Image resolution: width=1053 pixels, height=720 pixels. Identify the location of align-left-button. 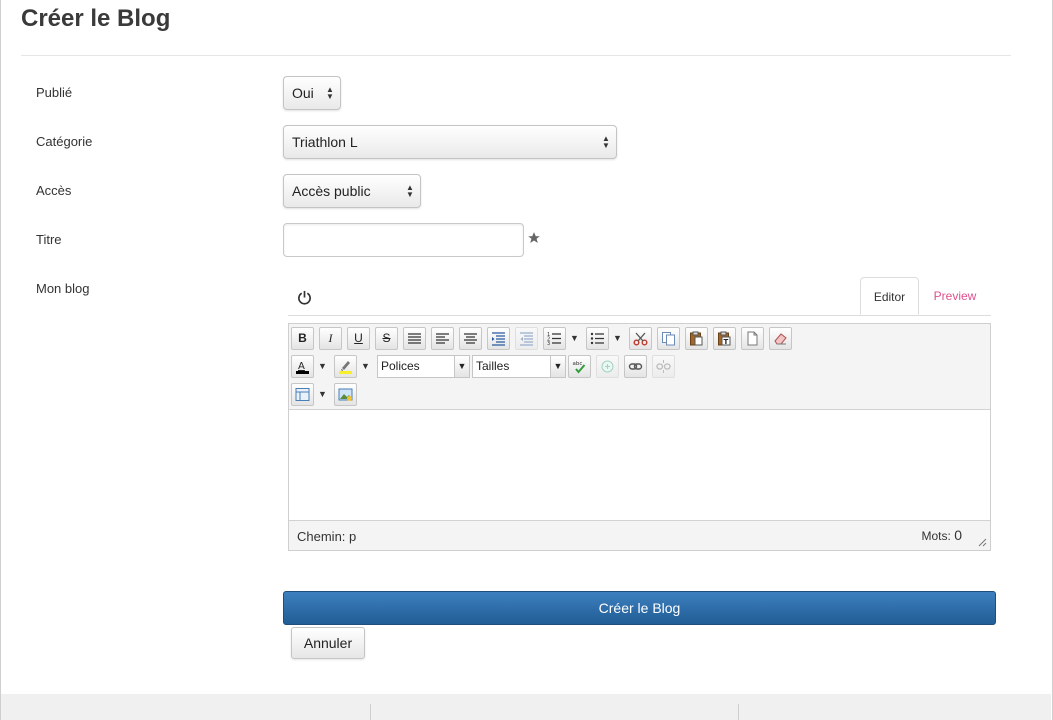
(442, 338).